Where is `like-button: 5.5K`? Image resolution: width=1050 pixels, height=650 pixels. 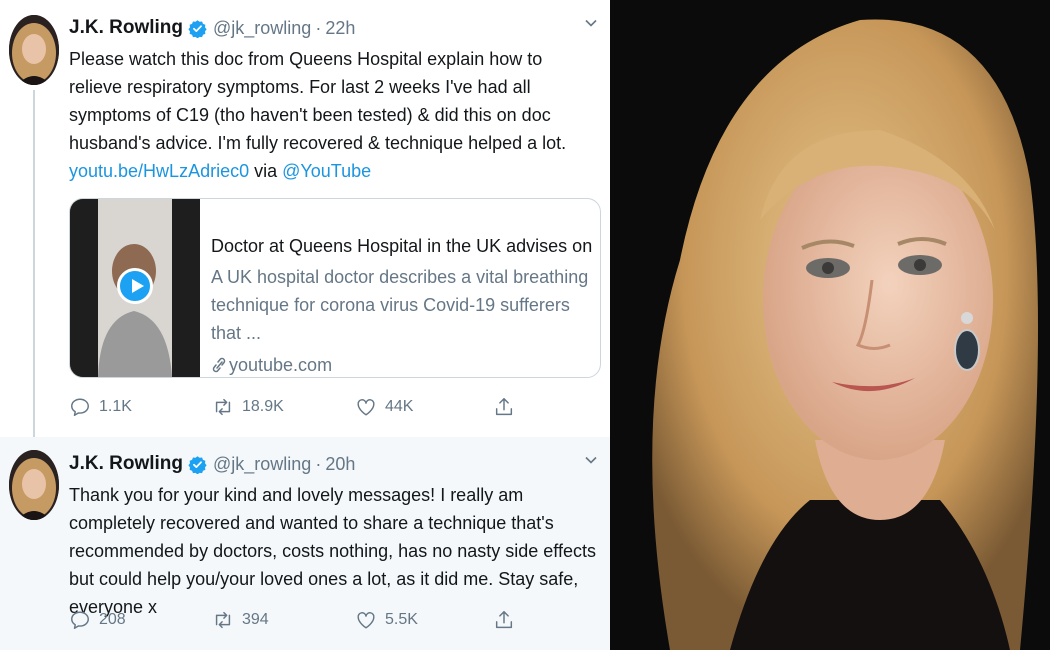 like-button: 5.5K is located at coordinates (386, 620).